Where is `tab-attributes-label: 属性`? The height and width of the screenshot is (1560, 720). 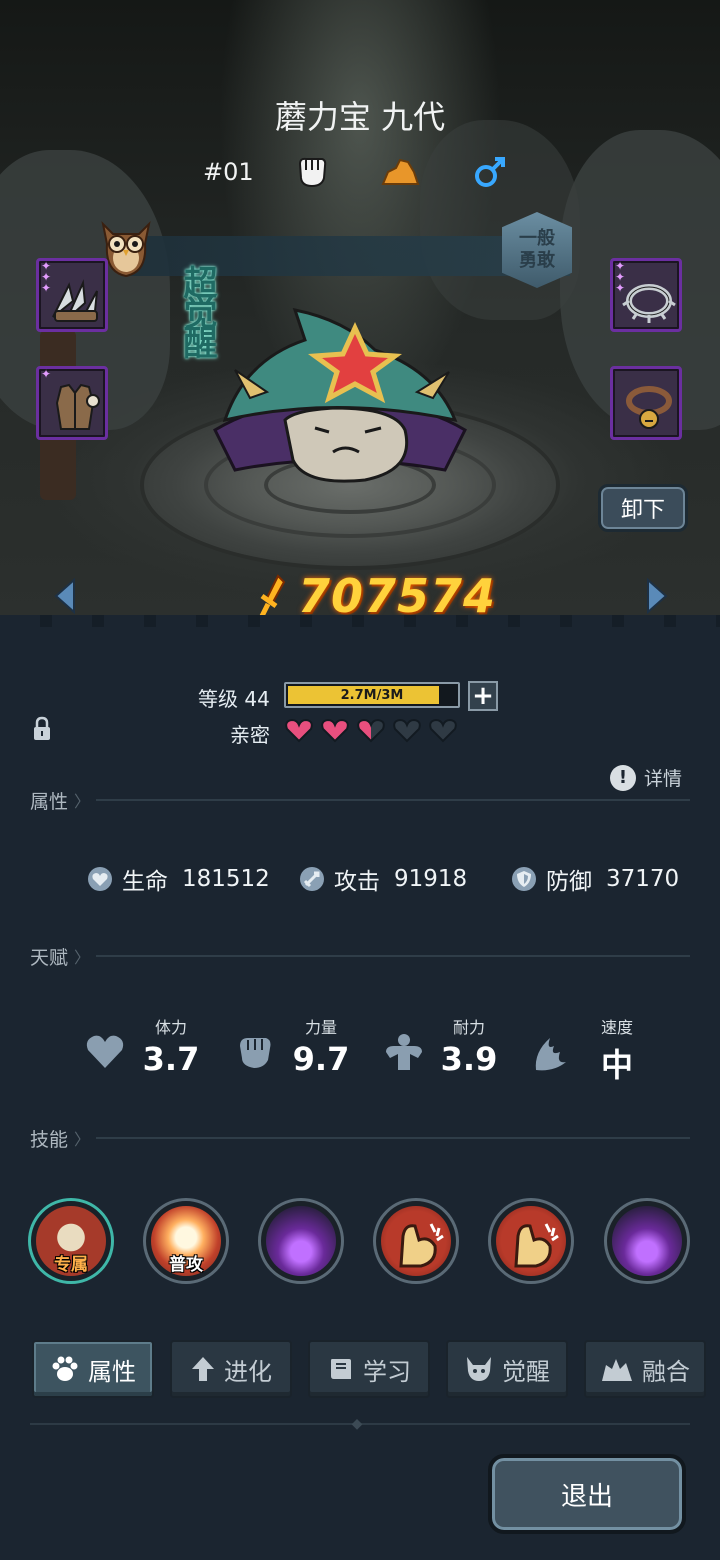 tab-attributes-label: 属性 is located at coordinates (112, 1371).